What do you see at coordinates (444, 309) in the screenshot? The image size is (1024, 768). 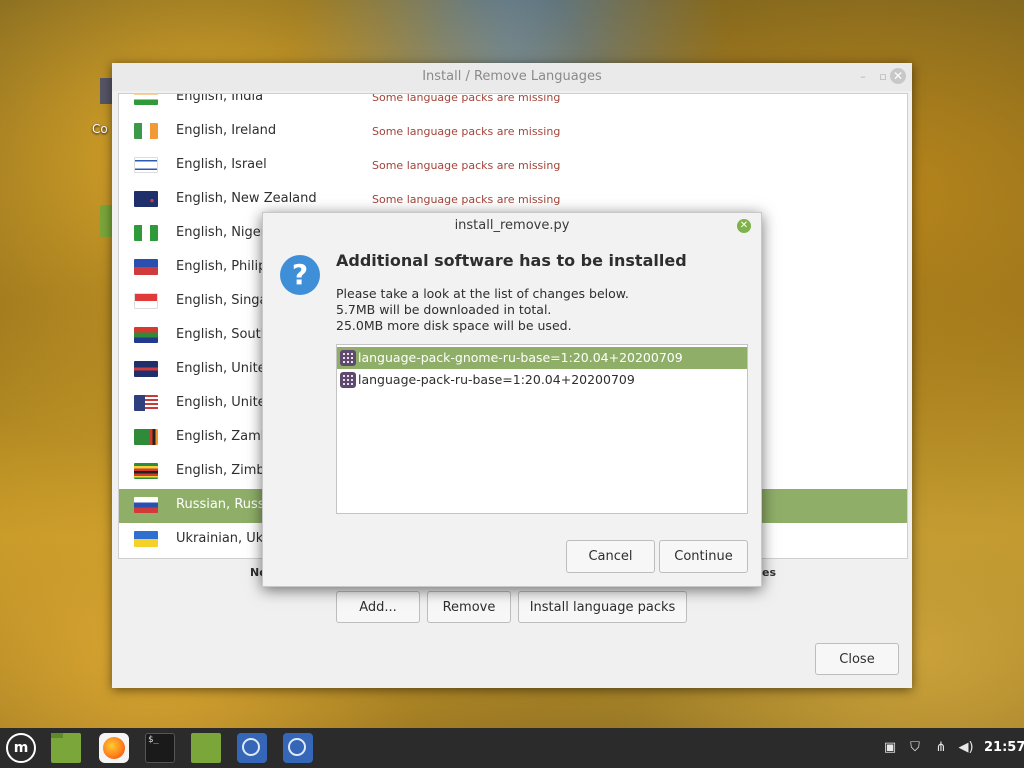 I see `dialog-line: 5.7MB will be downloaded in total.` at bounding box center [444, 309].